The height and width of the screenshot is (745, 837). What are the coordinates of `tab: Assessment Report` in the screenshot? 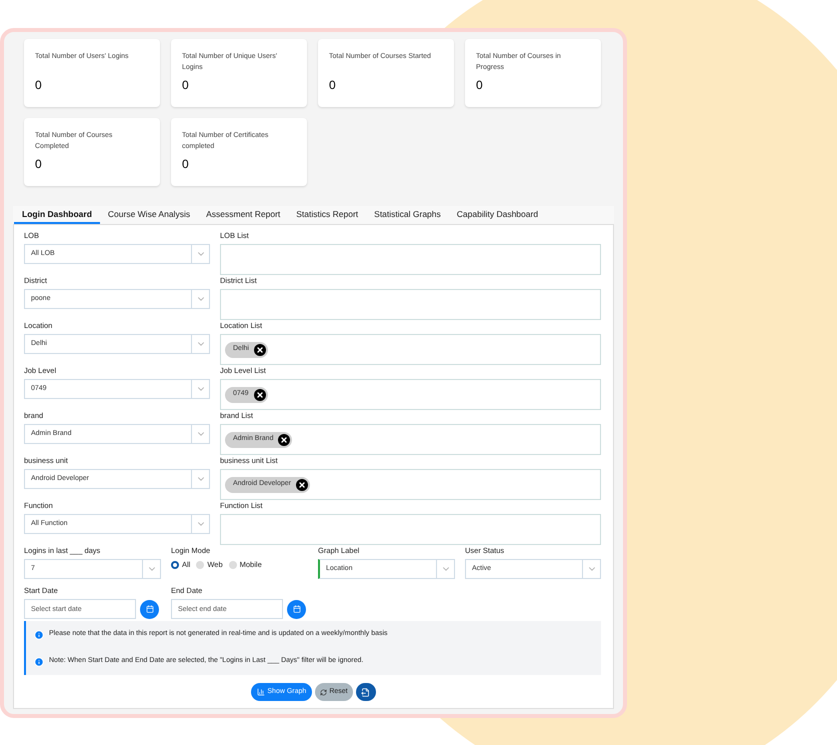 It's located at (243, 215).